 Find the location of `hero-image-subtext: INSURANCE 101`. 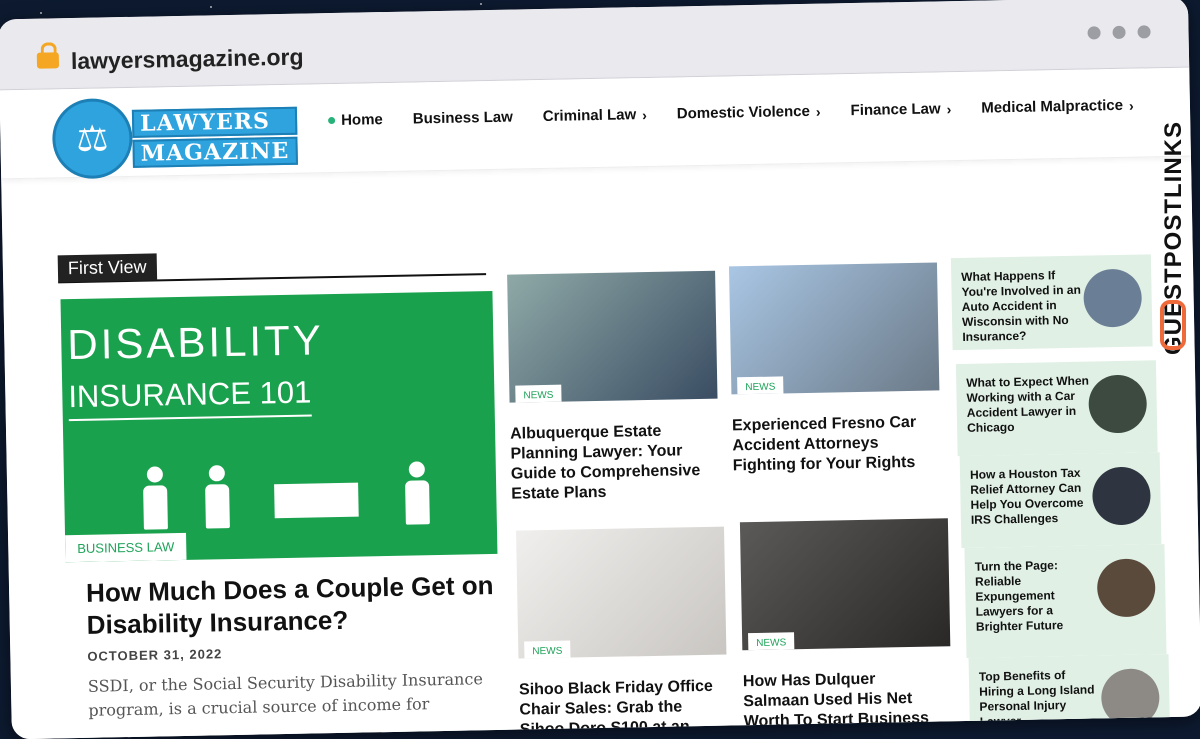

hero-image-subtext: INSURANCE 101 is located at coordinates (190, 398).